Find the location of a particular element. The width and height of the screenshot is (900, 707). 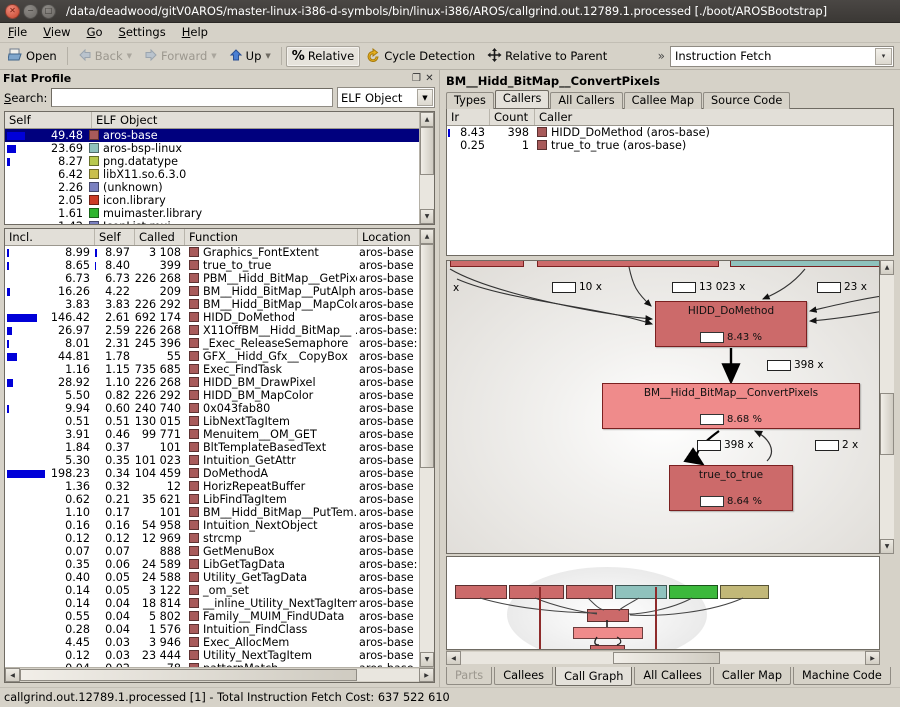

forward-dropdown-icon: ▼ is located at coordinates (213, 56).